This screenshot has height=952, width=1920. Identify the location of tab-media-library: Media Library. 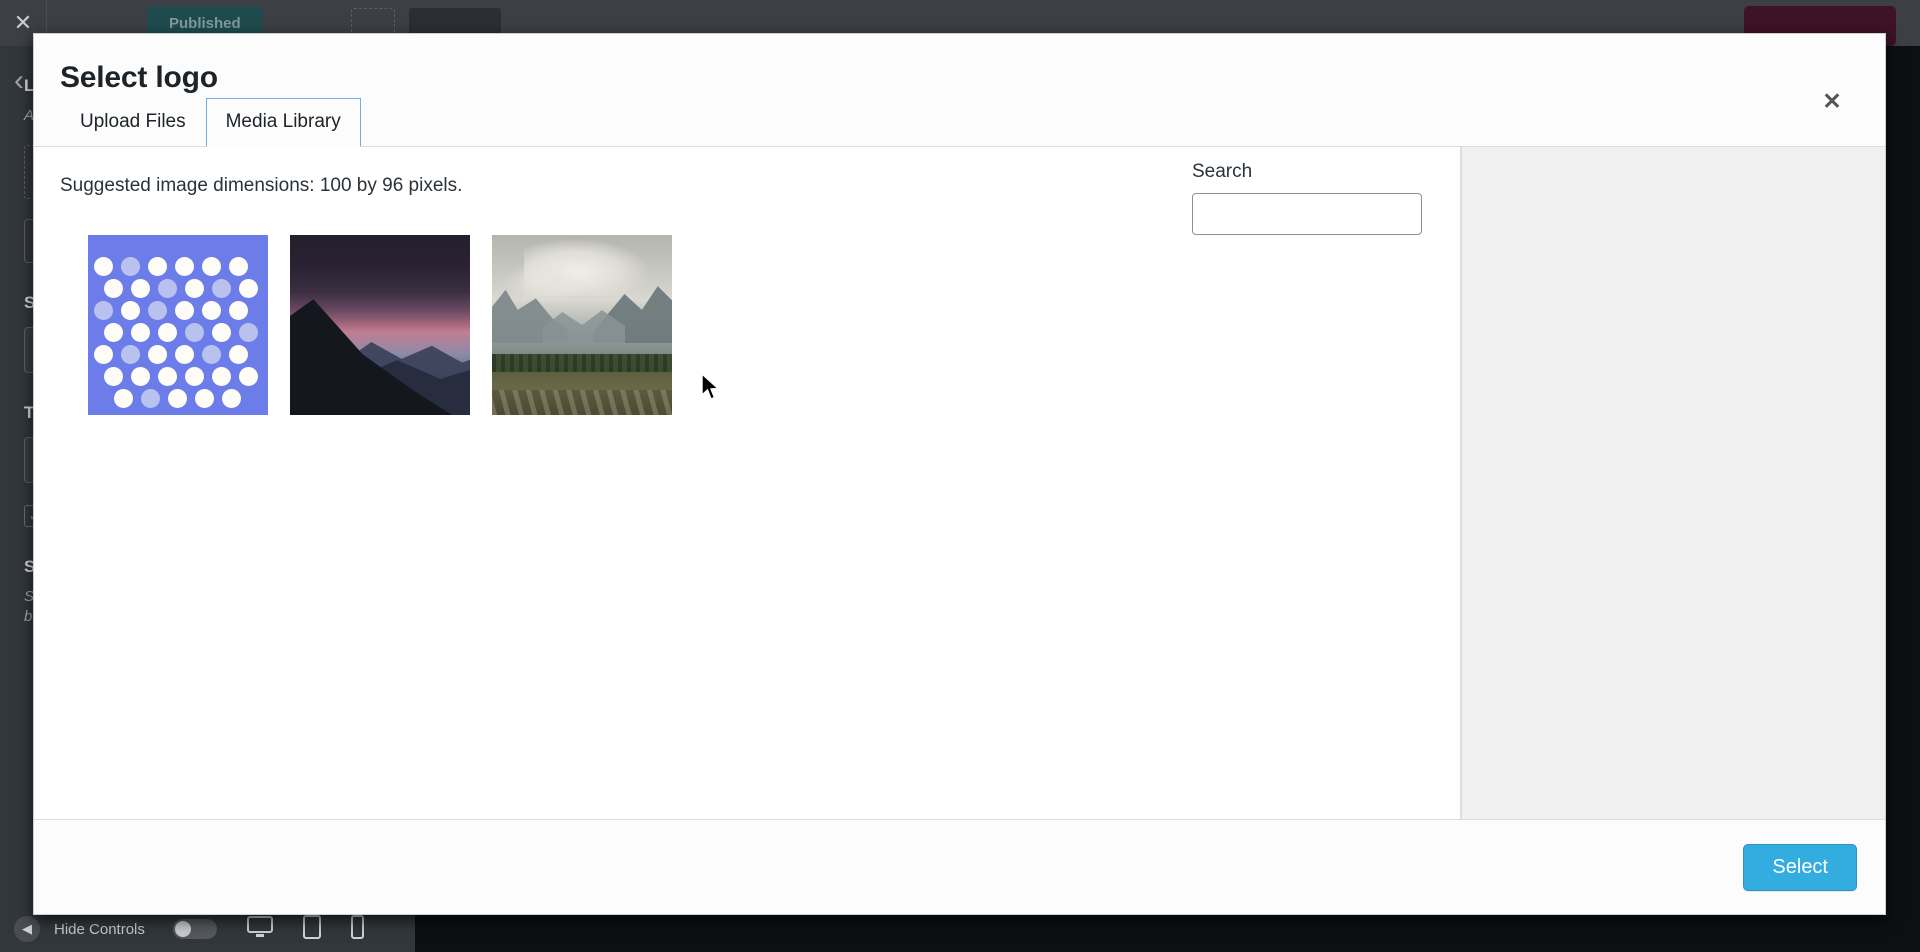
(283, 122).